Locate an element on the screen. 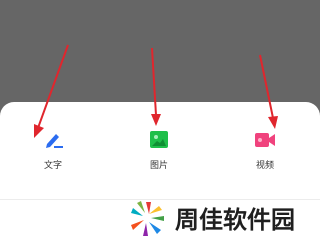  watermark-logo-icon is located at coordinates (147, 218).